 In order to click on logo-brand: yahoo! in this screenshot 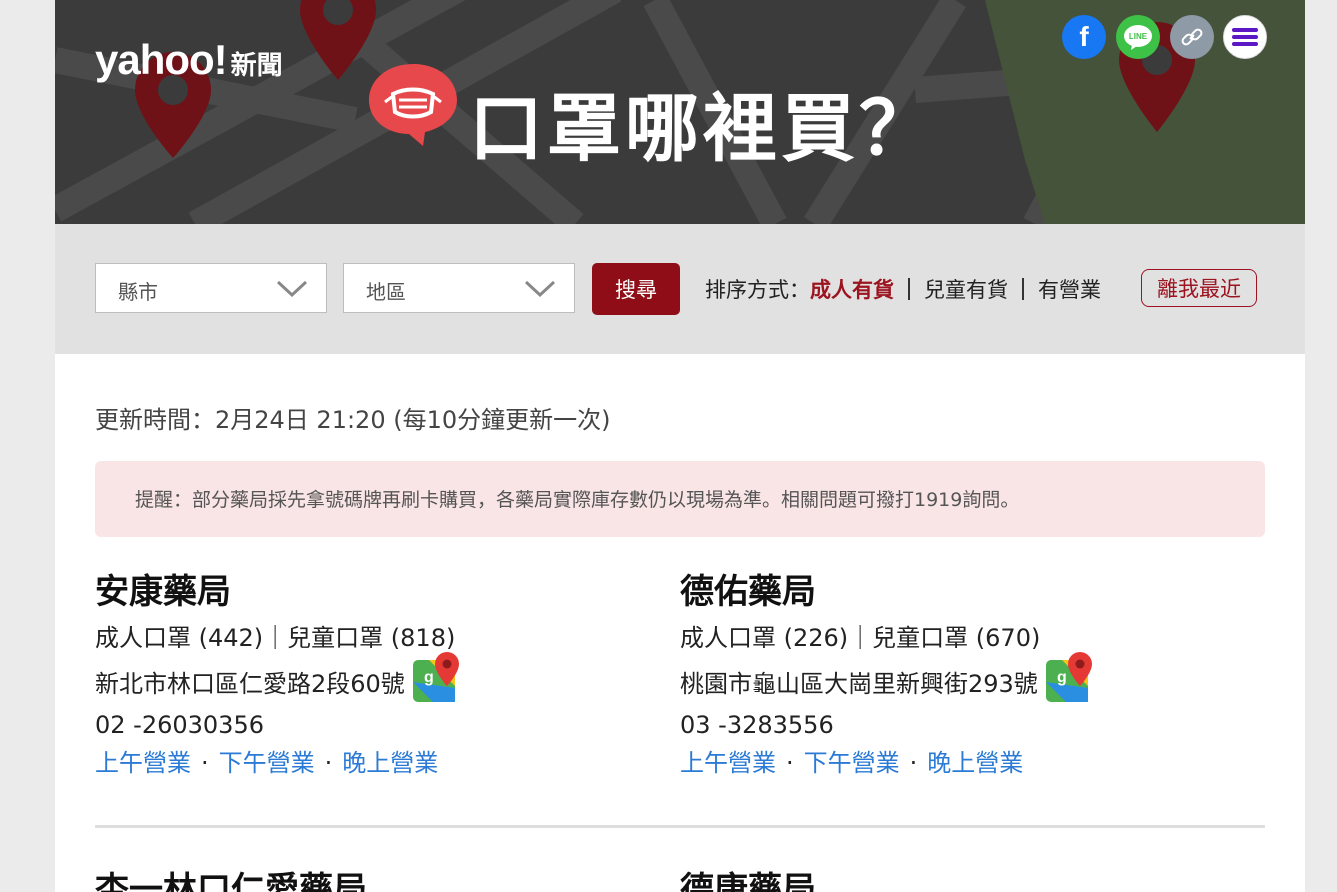, I will do `click(161, 59)`.